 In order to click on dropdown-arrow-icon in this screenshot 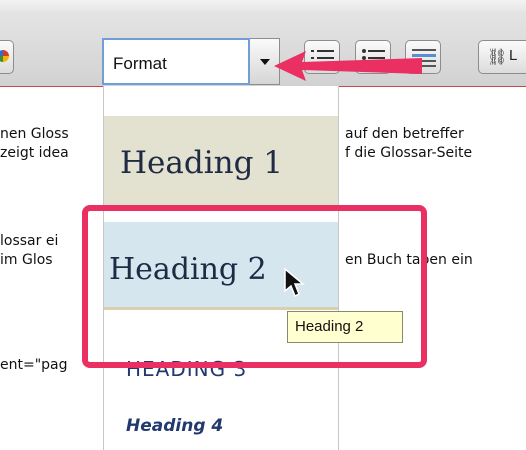, I will do `click(265, 62)`.